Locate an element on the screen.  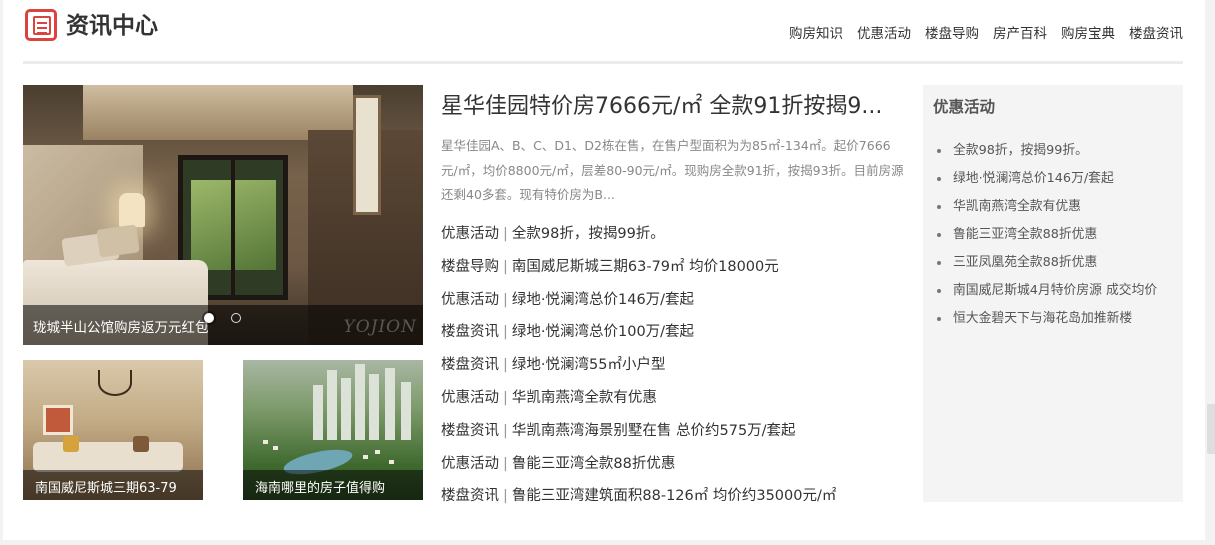
news-item: 楼盘资讯 | 华凯南燕湾海景别墅在售 总价约575万/套起 is located at coordinates (638, 431).